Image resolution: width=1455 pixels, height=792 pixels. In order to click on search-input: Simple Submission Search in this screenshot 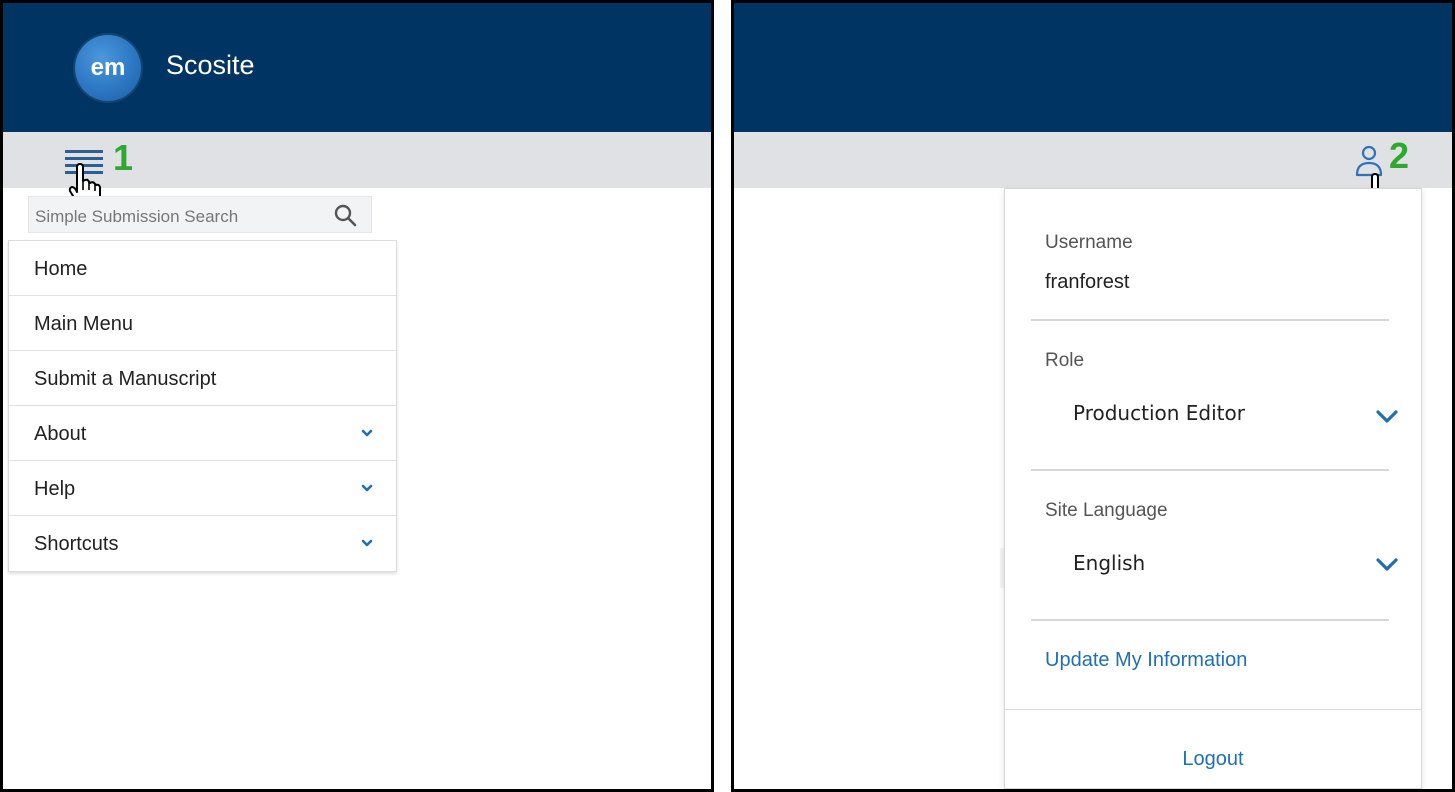, I will do `click(136, 217)`.